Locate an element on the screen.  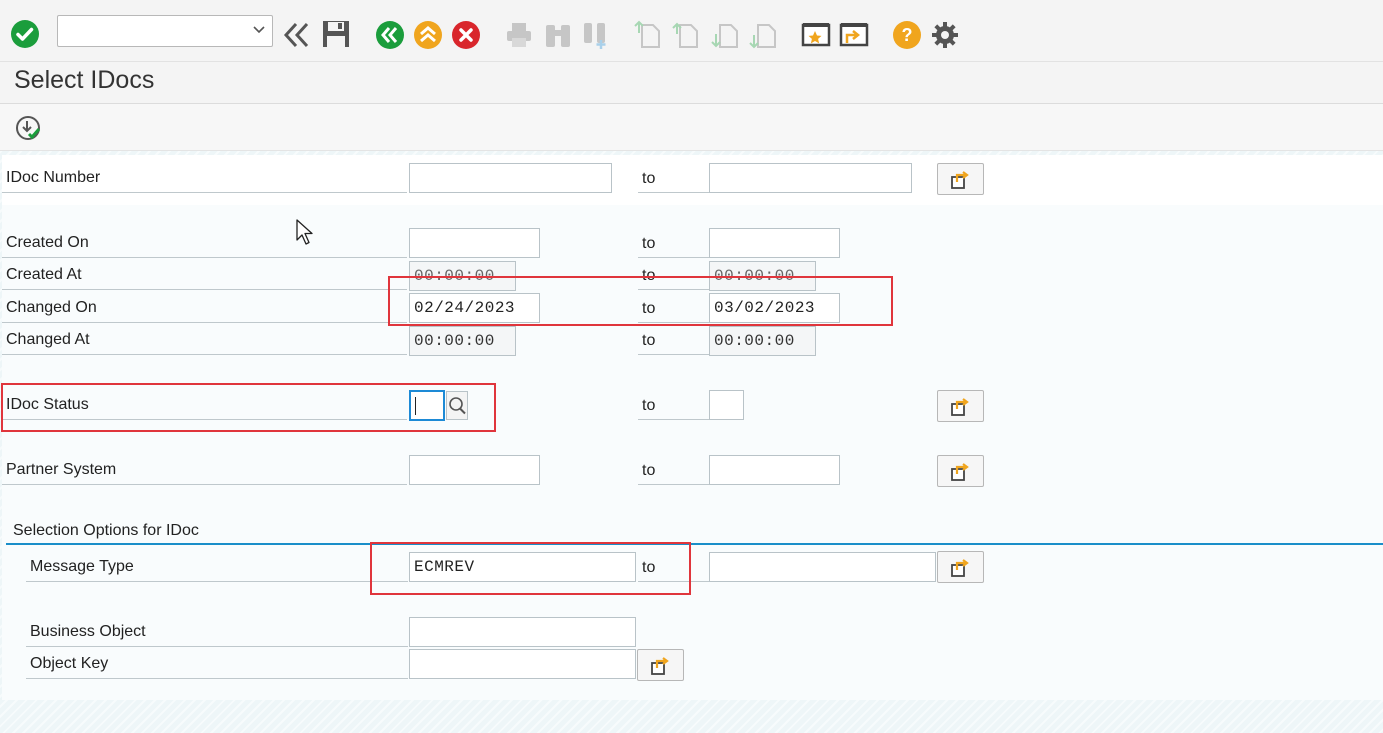
partner-system-multiple-selection-button is located at coordinates (960, 471).